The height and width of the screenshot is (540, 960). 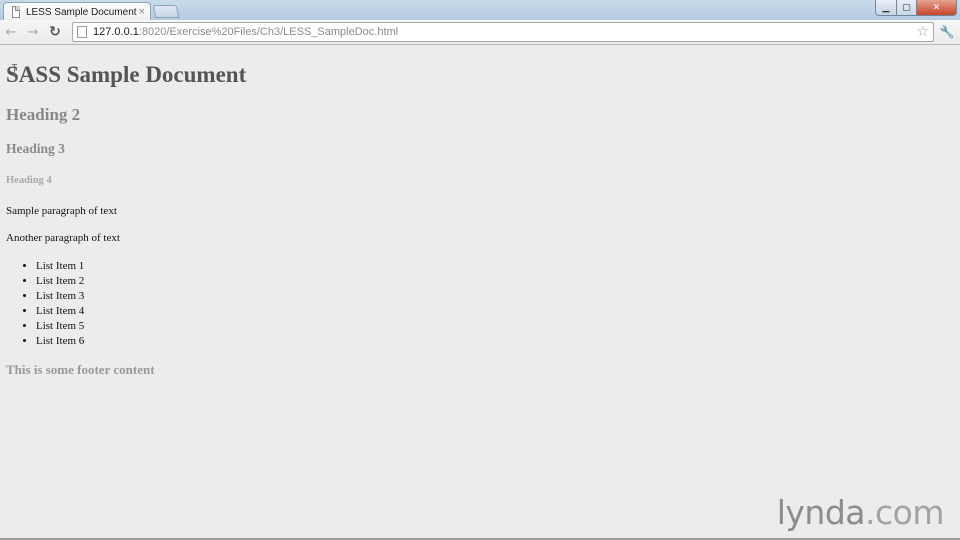 What do you see at coordinates (886, 8) in the screenshot?
I see `minimize-button: ▁` at bounding box center [886, 8].